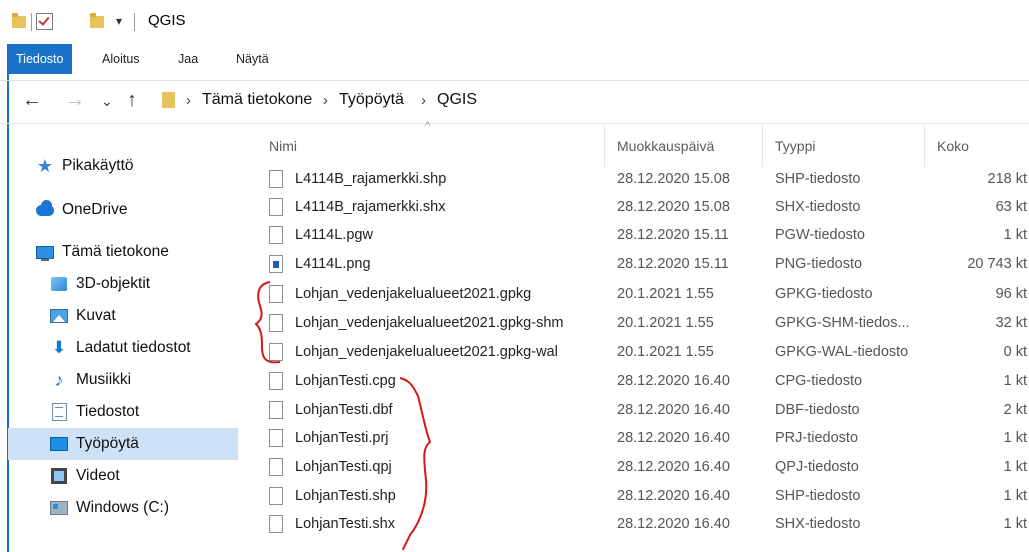 This screenshot has width=1029, height=552. I want to click on file-name: Lohjan_vedenjakelualueet2021.gpkg, so click(413, 294).